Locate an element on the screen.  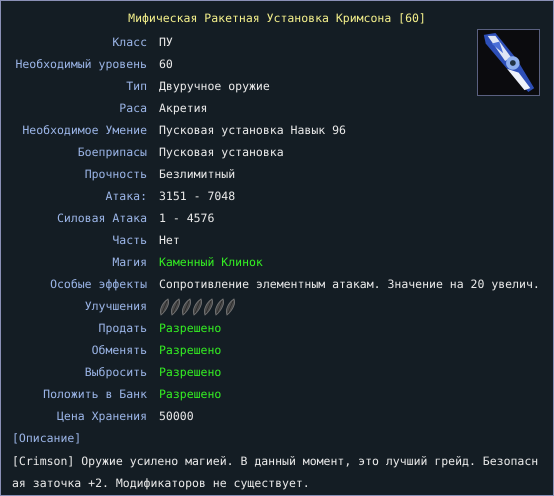
property-value: Каменный Клинок is located at coordinates (211, 263).